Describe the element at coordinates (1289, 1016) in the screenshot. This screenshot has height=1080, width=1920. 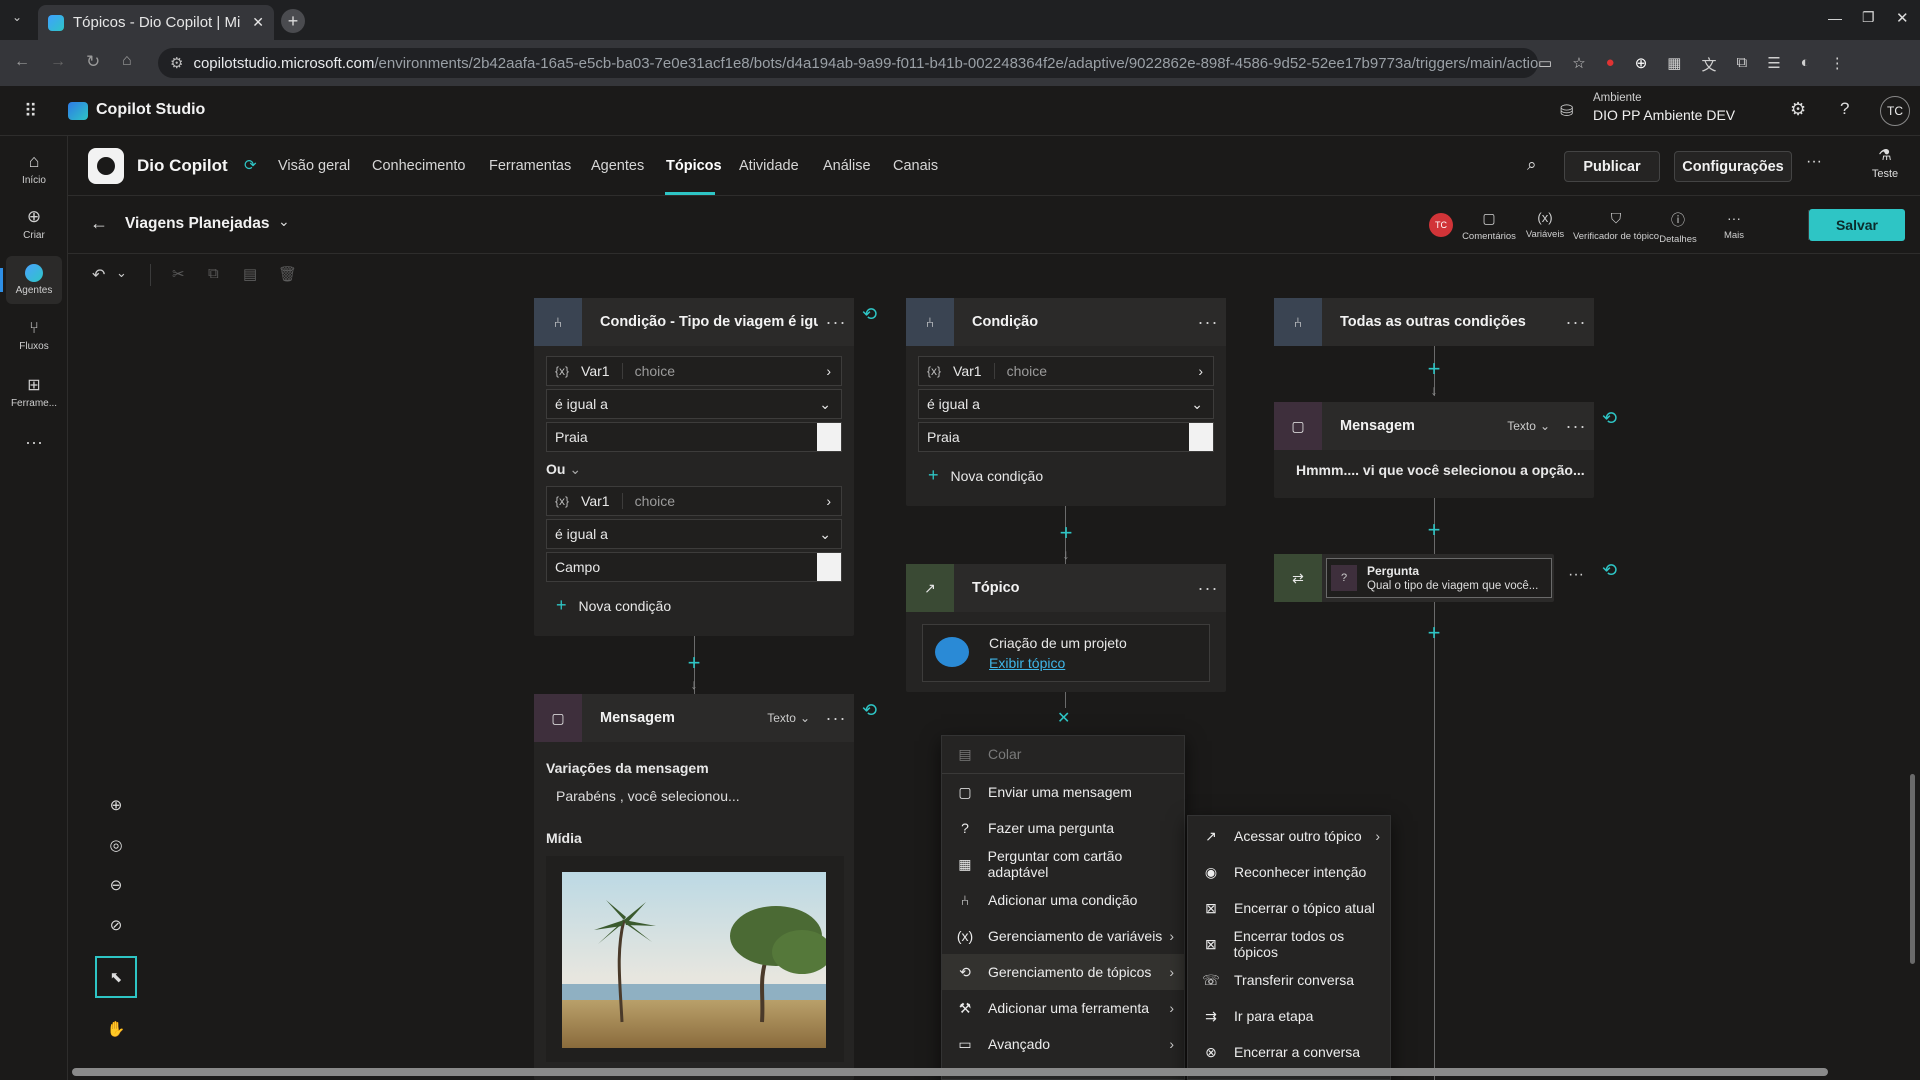
I see `submenu-item-go-to-step: ⇉ Ir para etapa` at that location.